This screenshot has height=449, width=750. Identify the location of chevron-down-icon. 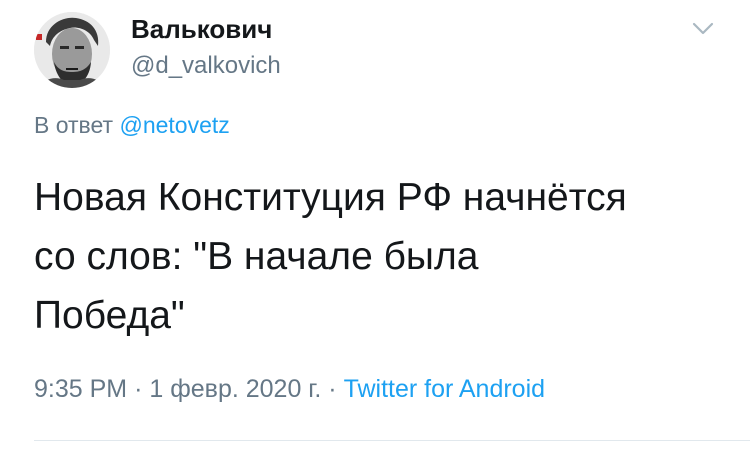
(703, 29).